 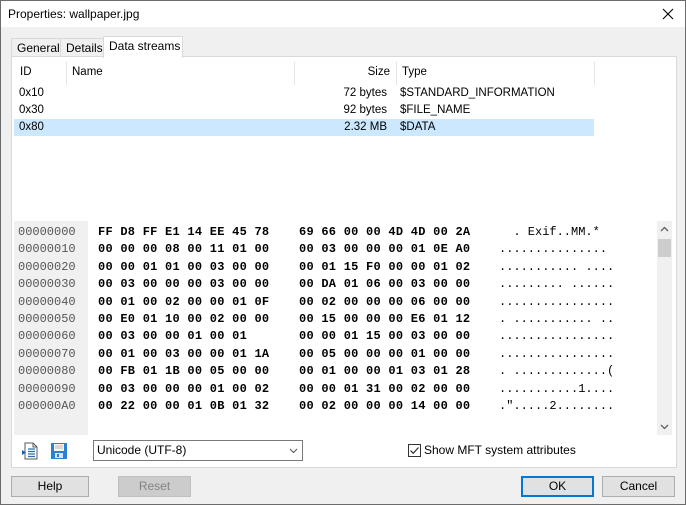 What do you see at coordinates (184, 301) in the screenshot?
I see `hex-bytes-first-half: 00 01 00 02 00 00 01 0F` at bounding box center [184, 301].